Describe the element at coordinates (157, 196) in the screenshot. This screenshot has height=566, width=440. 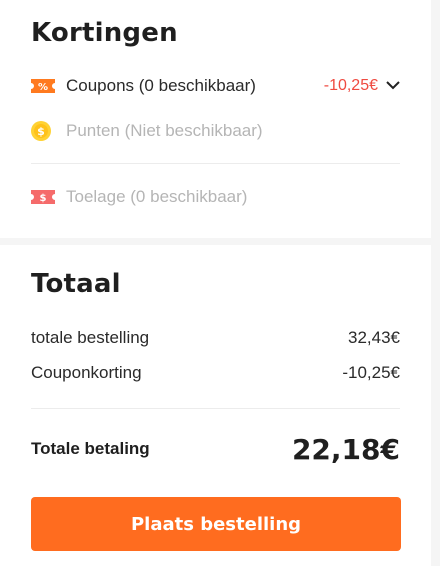
I see `allowance-label: Toelage (0 beschikbaar)` at that location.